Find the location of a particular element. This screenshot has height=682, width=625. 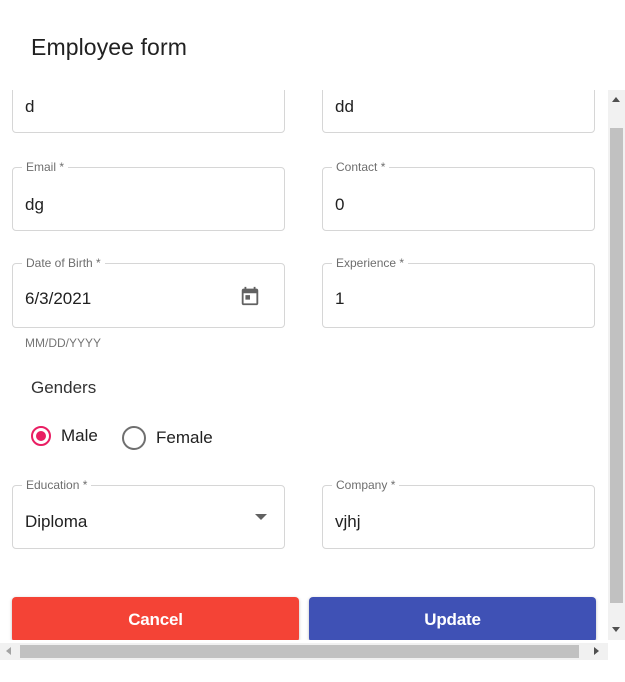

vertical-scroll-thumb is located at coordinates (616, 365).